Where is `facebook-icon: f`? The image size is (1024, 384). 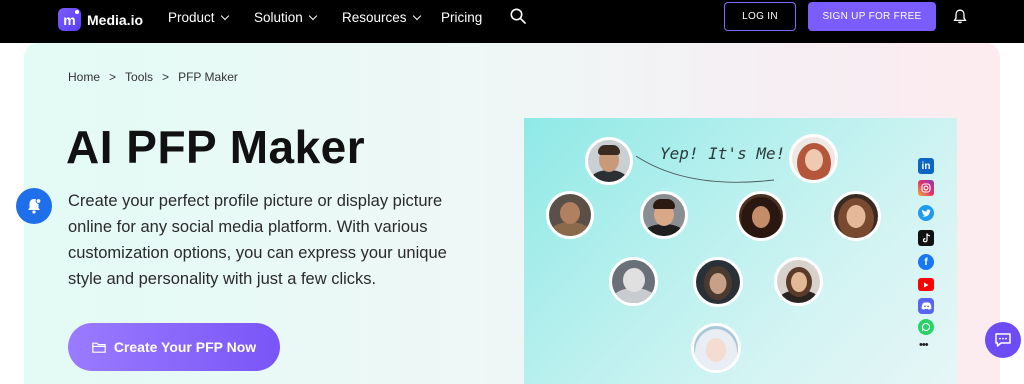 facebook-icon: f is located at coordinates (926, 262).